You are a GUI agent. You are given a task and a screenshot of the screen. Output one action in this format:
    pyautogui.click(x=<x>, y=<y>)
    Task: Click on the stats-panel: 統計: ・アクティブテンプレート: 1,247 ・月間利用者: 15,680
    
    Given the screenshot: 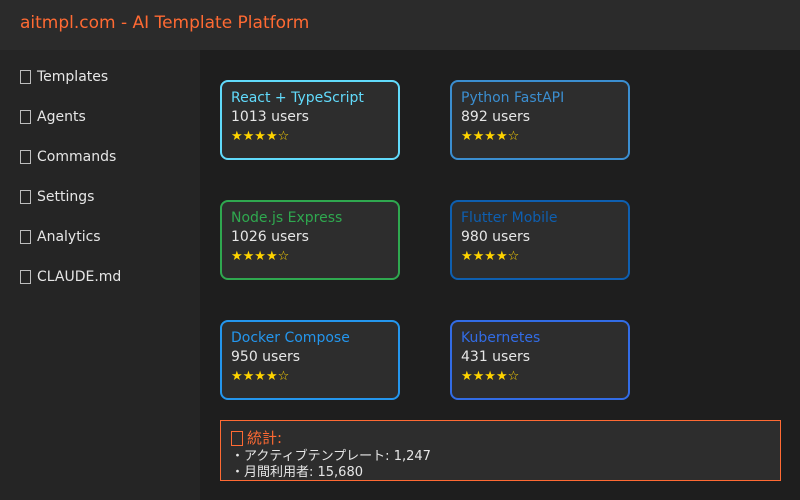 What is the action you would take?
    pyautogui.click(x=500, y=450)
    